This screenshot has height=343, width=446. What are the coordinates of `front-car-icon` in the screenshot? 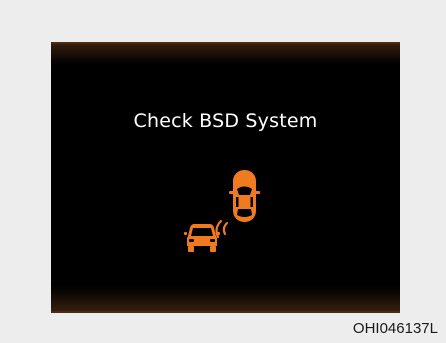 It's located at (244, 196).